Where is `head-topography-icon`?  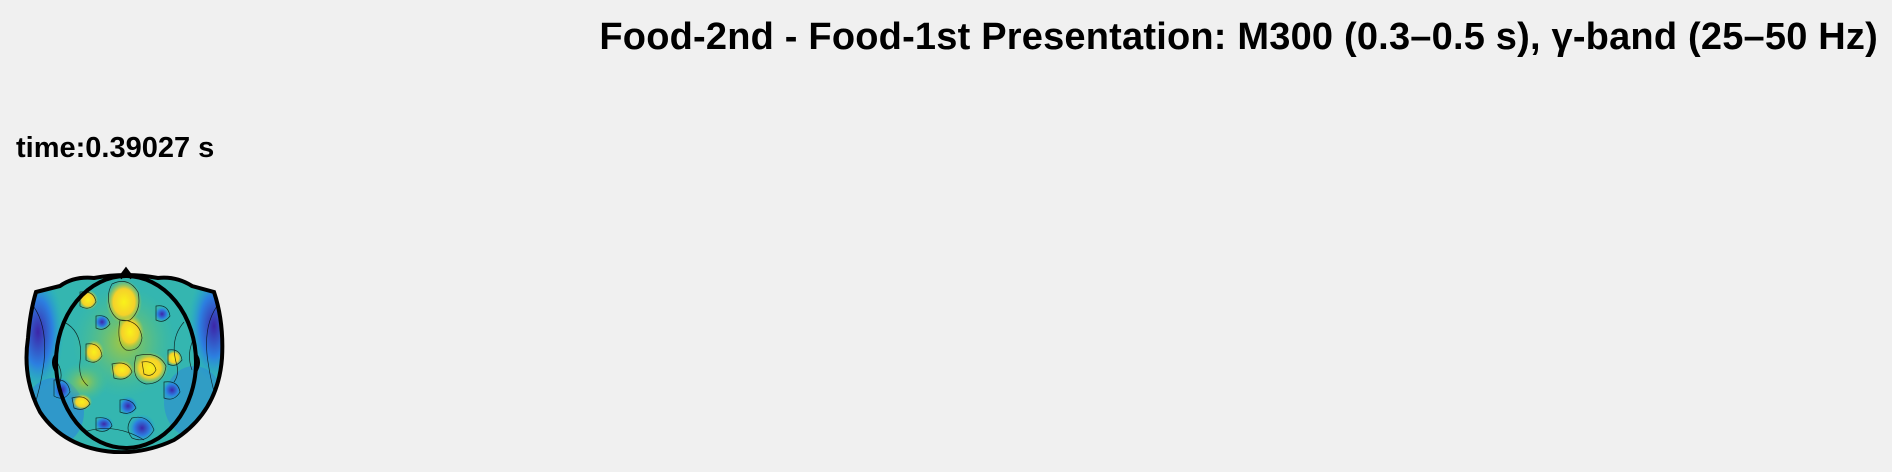 head-topography-icon is located at coordinates (126, 358).